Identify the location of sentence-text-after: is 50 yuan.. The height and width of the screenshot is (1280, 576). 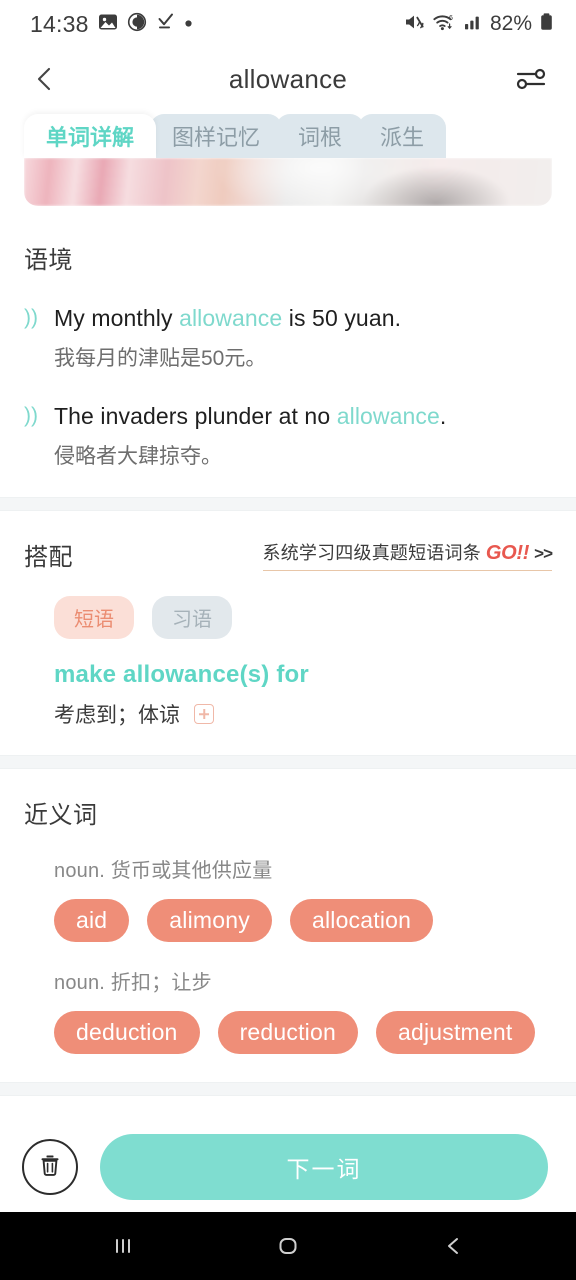
(342, 318).